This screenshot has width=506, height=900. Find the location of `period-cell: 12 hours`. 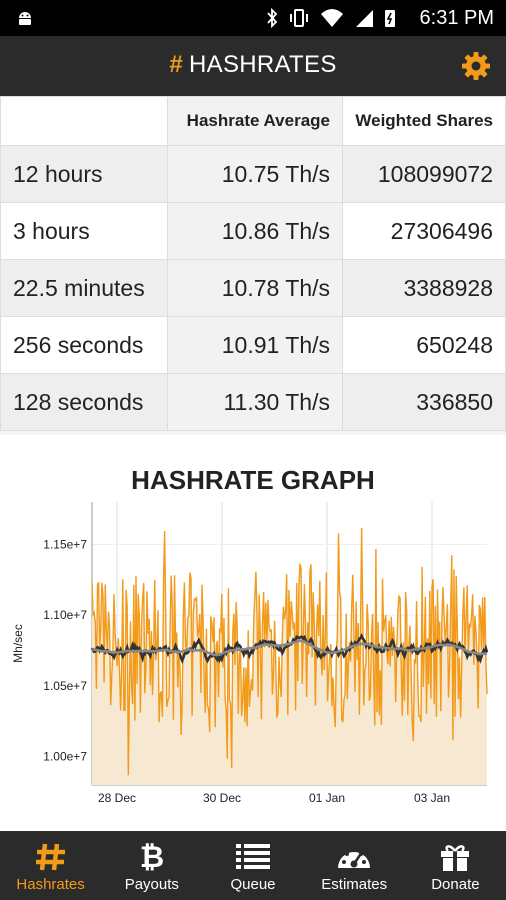

period-cell: 12 hours is located at coordinates (84, 174).